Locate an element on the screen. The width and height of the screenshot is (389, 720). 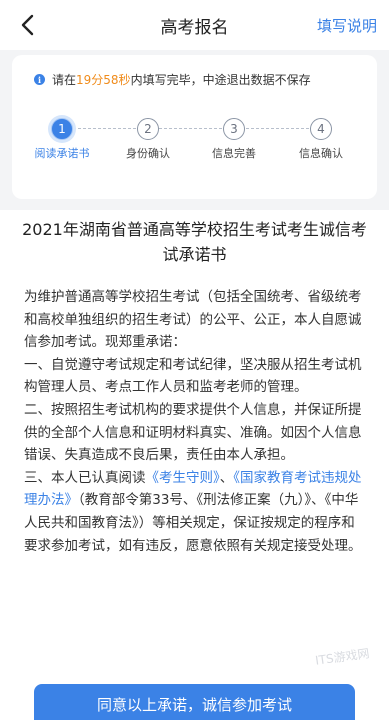
step-1-label: 阅读承诺书 is located at coordinates (62, 153).